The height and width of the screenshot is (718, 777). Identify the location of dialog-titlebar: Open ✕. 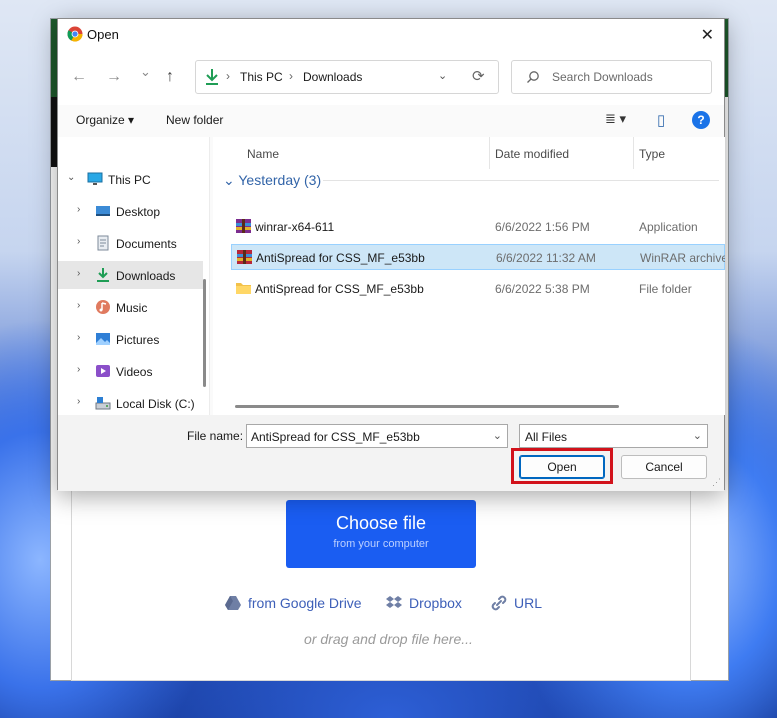
(391, 35).